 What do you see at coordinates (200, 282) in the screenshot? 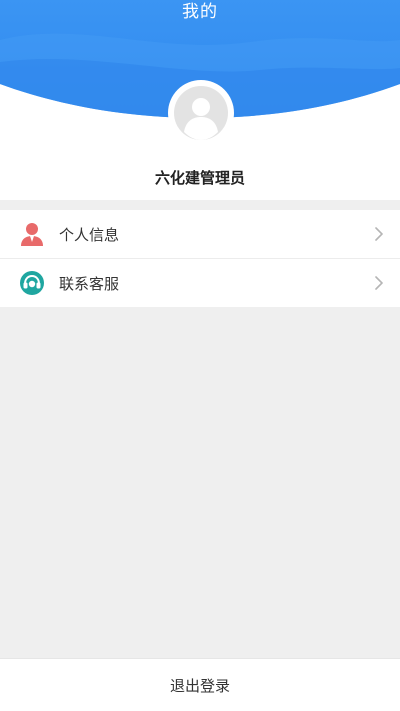
I see `menu-item-contact-support: 联系客服` at bounding box center [200, 282].